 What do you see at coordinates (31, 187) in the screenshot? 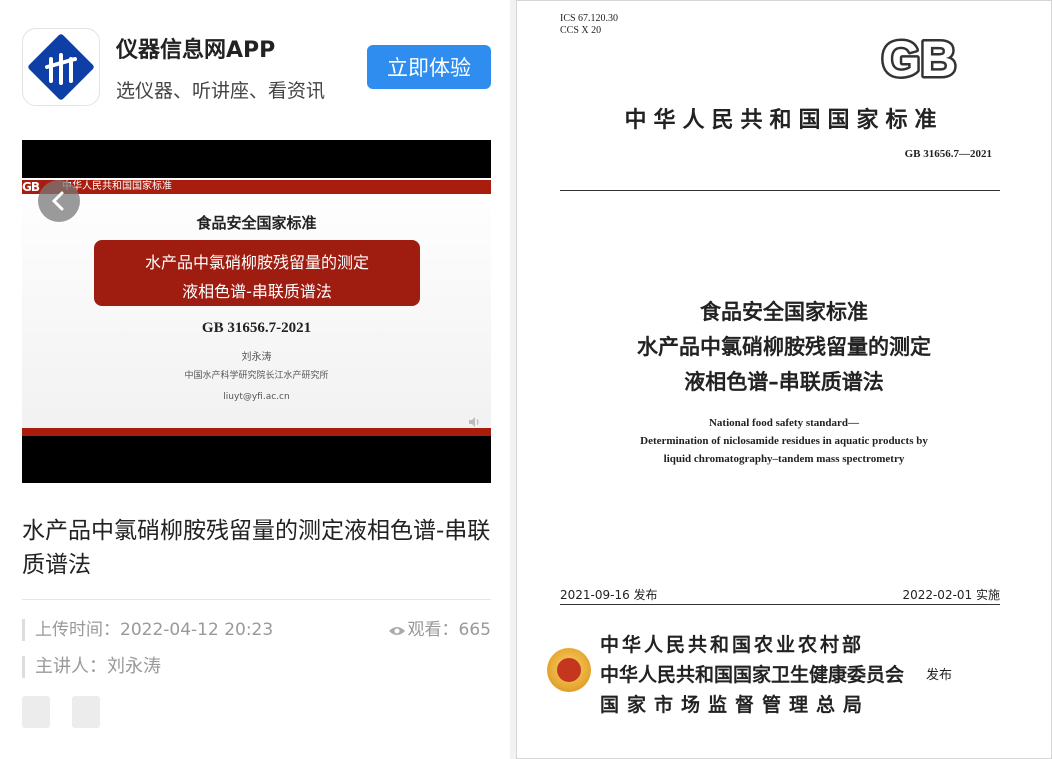
I see `slide-gb-logo: GB` at bounding box center [31, 187].